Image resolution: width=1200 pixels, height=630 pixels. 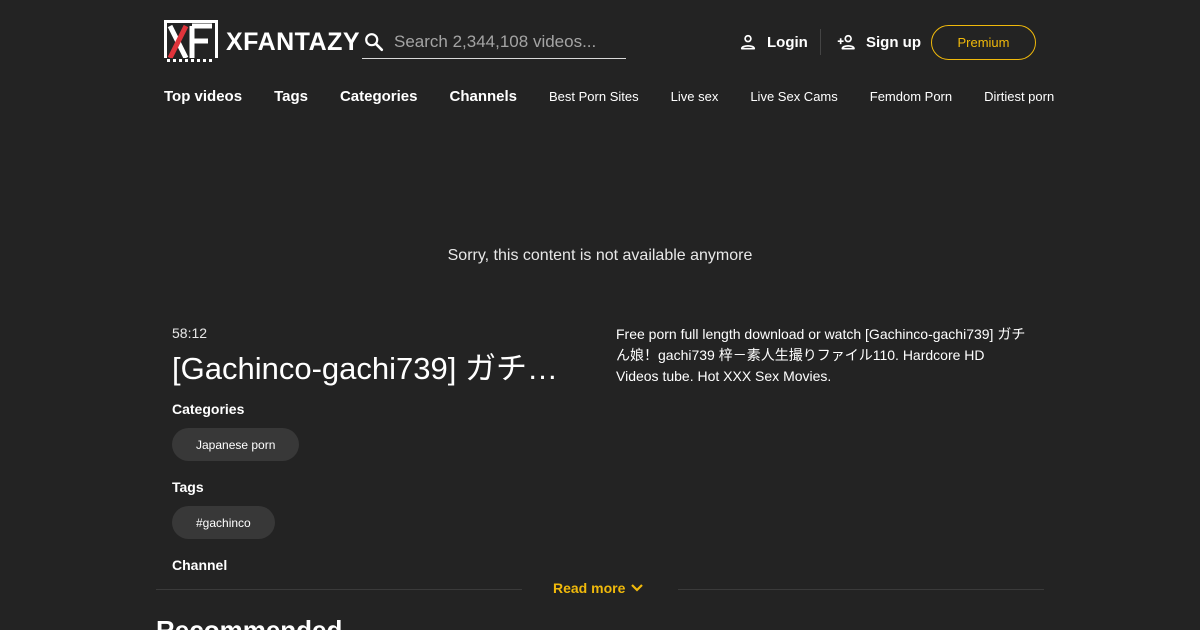 What do you see at coordinates (637, 588) in the screenshot?
I see `chevron-down-icon` at bounding box center [637, 588].